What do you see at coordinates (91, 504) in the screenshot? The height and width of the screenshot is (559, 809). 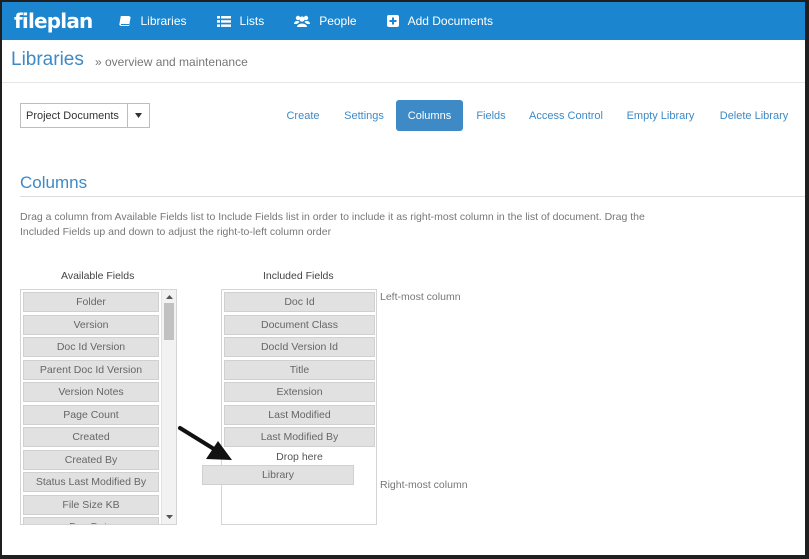 I see `available-field-item: File Size KB` at bounding box center [91, 504].